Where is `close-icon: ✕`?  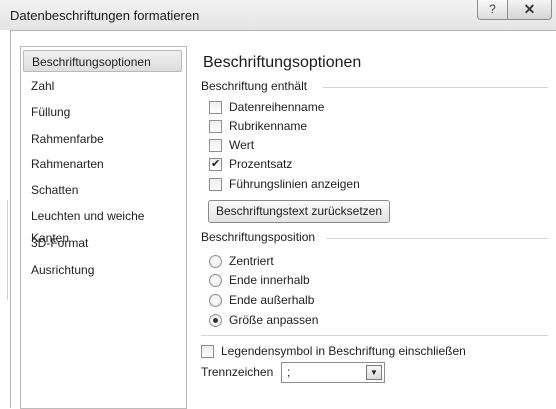 close-icon: ✕ is located at coordinates (529, 9).